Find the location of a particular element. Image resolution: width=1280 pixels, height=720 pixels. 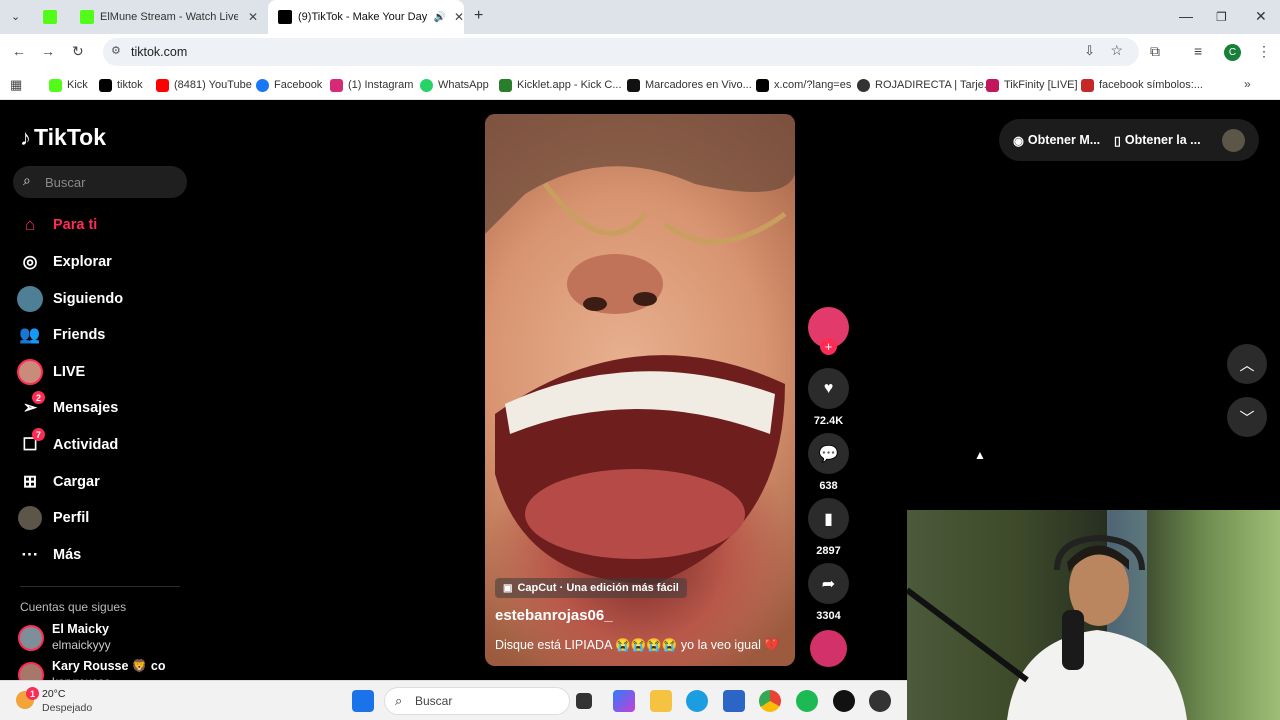

nav-mas: ··· Más is located at coordinates (101, 555).